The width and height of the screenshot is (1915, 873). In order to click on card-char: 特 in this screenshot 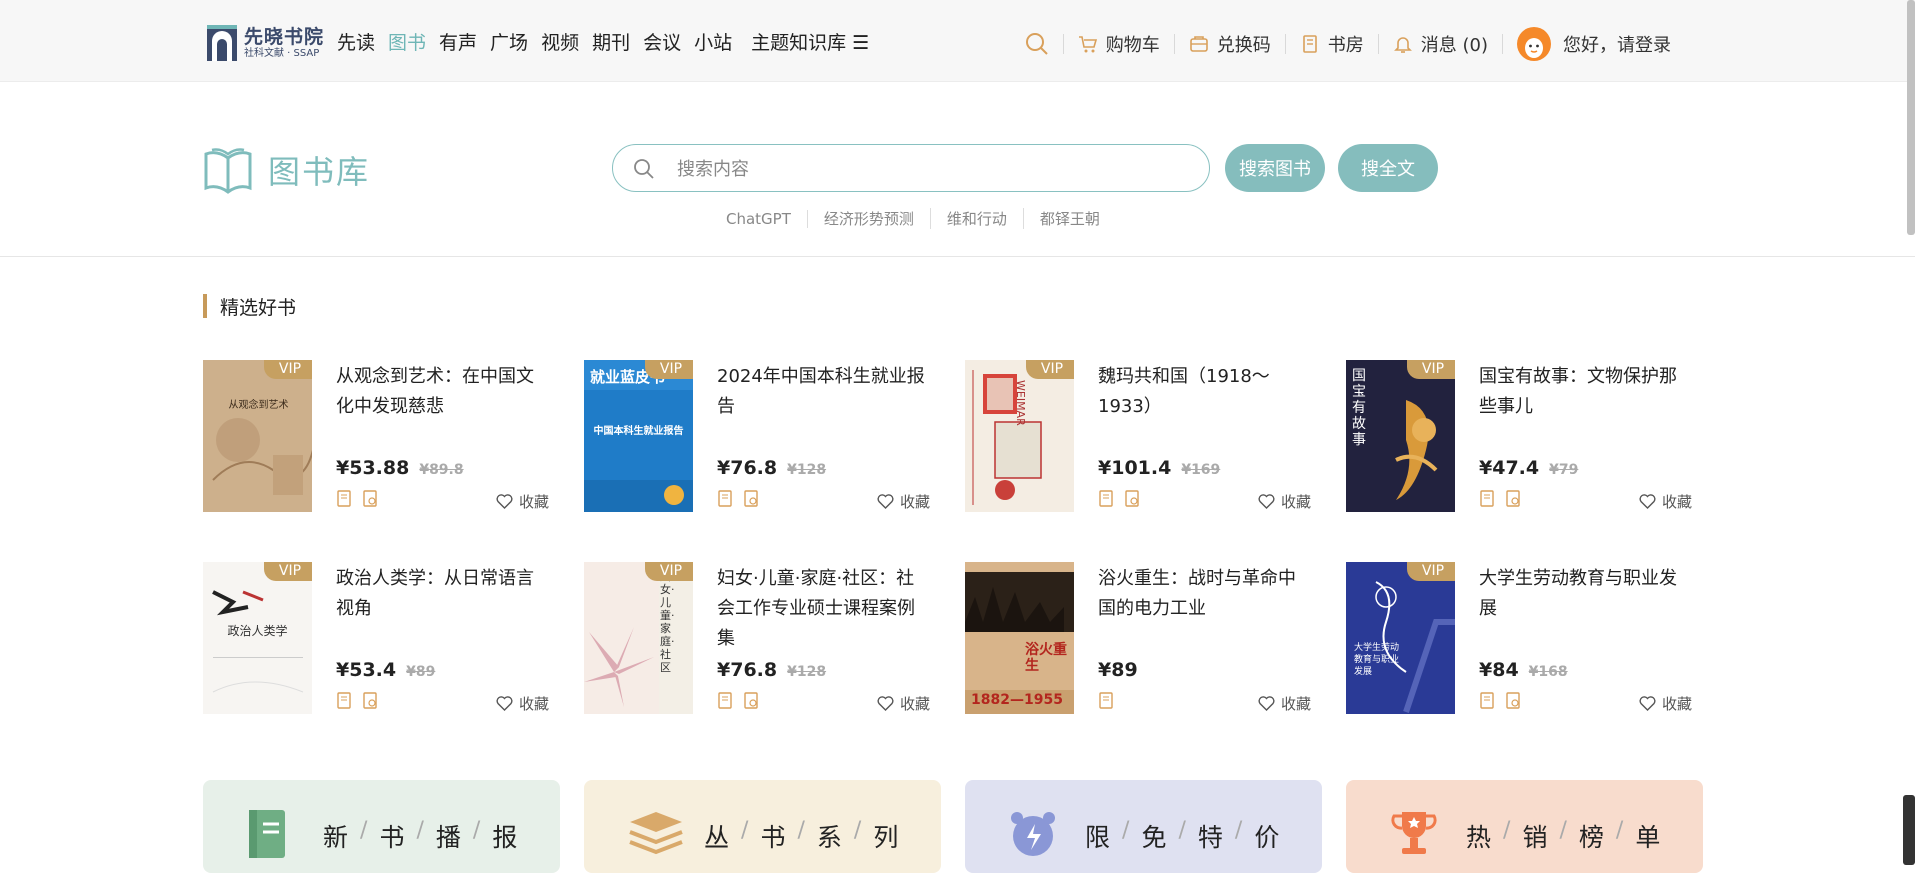, I will do `click(1210, 837)`.